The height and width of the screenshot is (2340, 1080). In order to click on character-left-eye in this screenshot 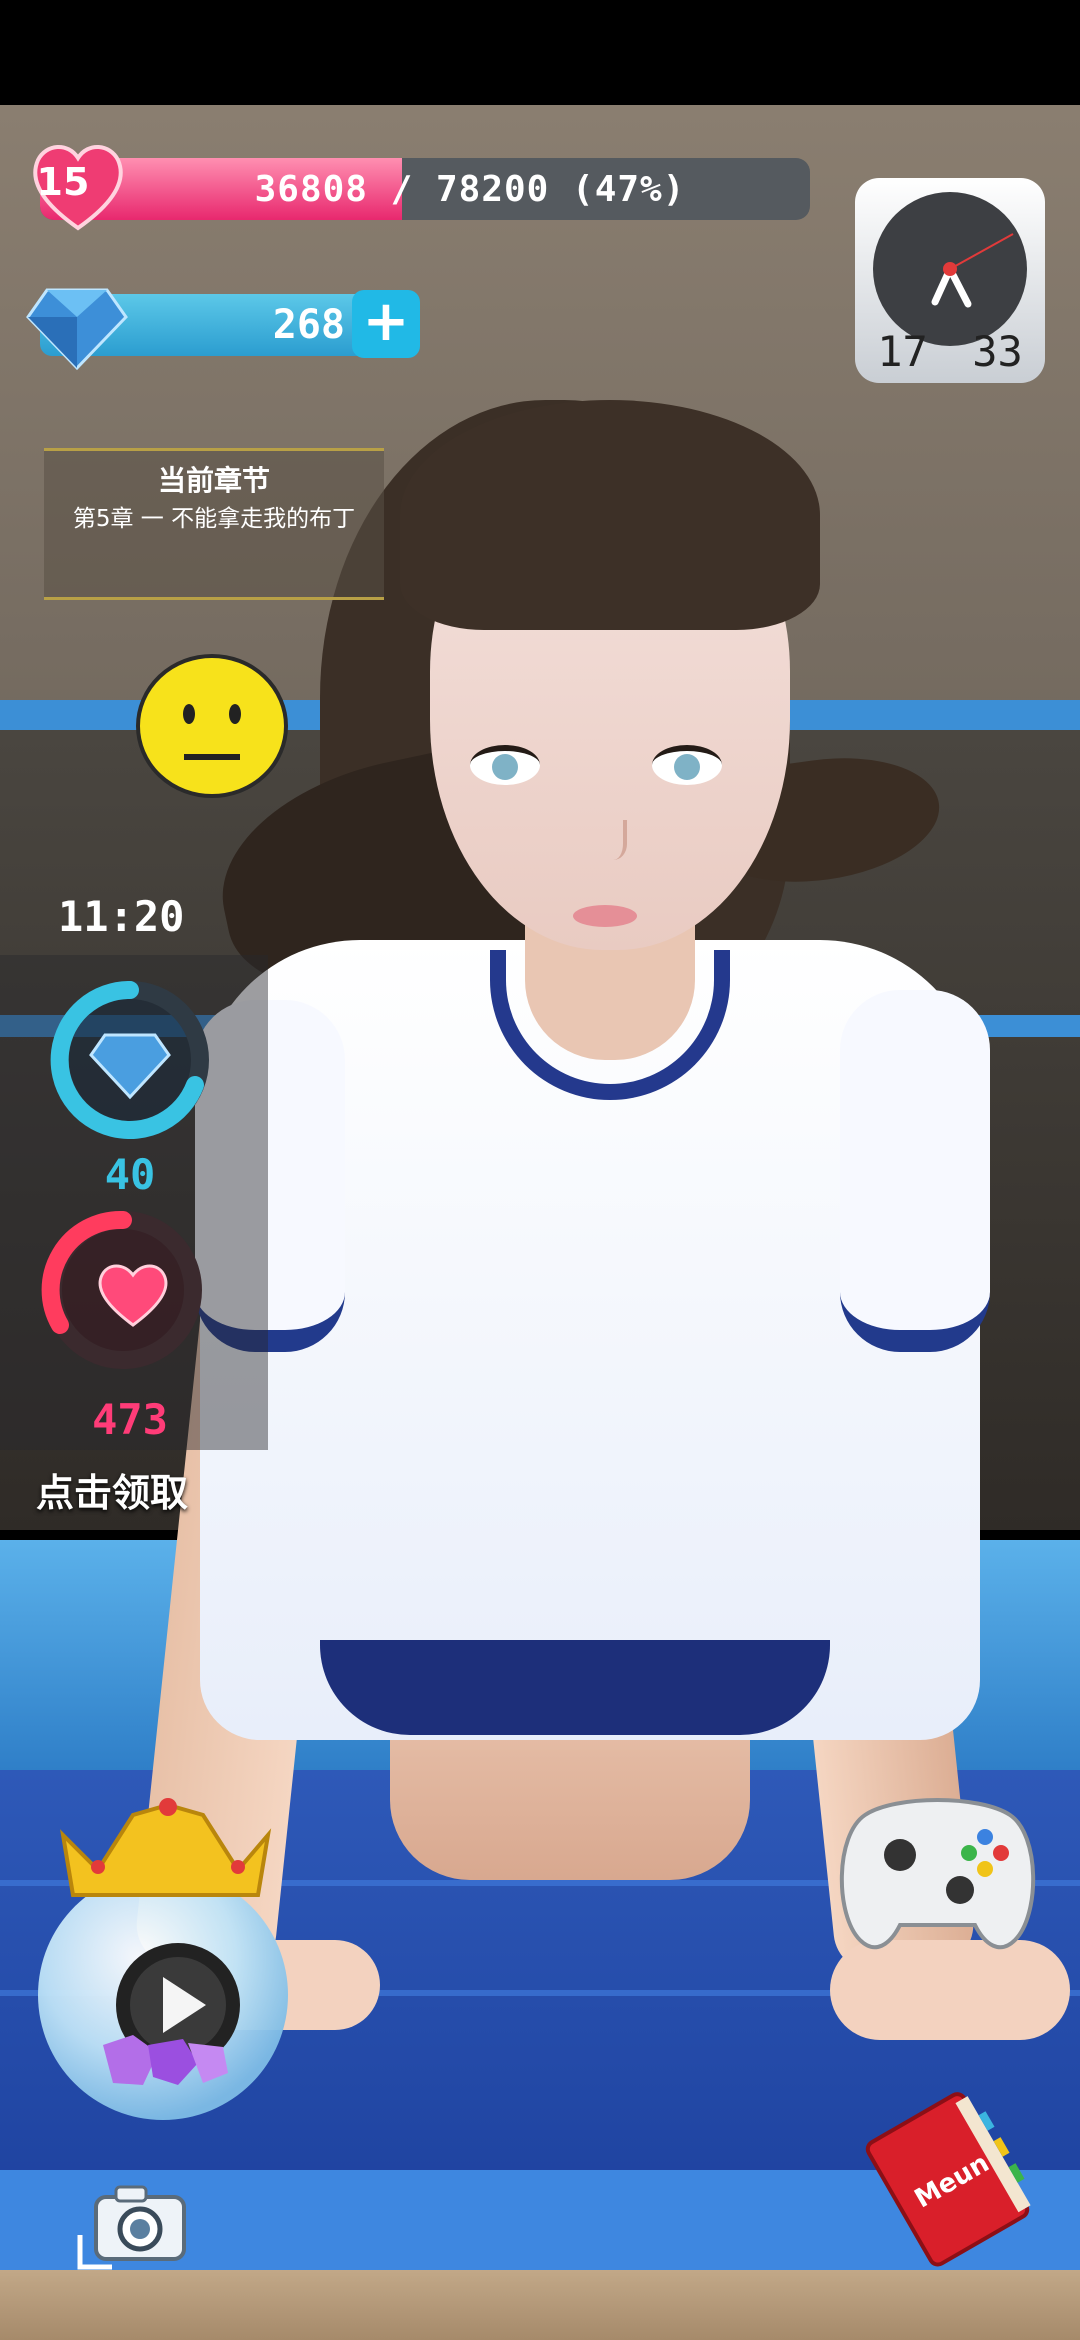, I will do `click(505, 765)`.